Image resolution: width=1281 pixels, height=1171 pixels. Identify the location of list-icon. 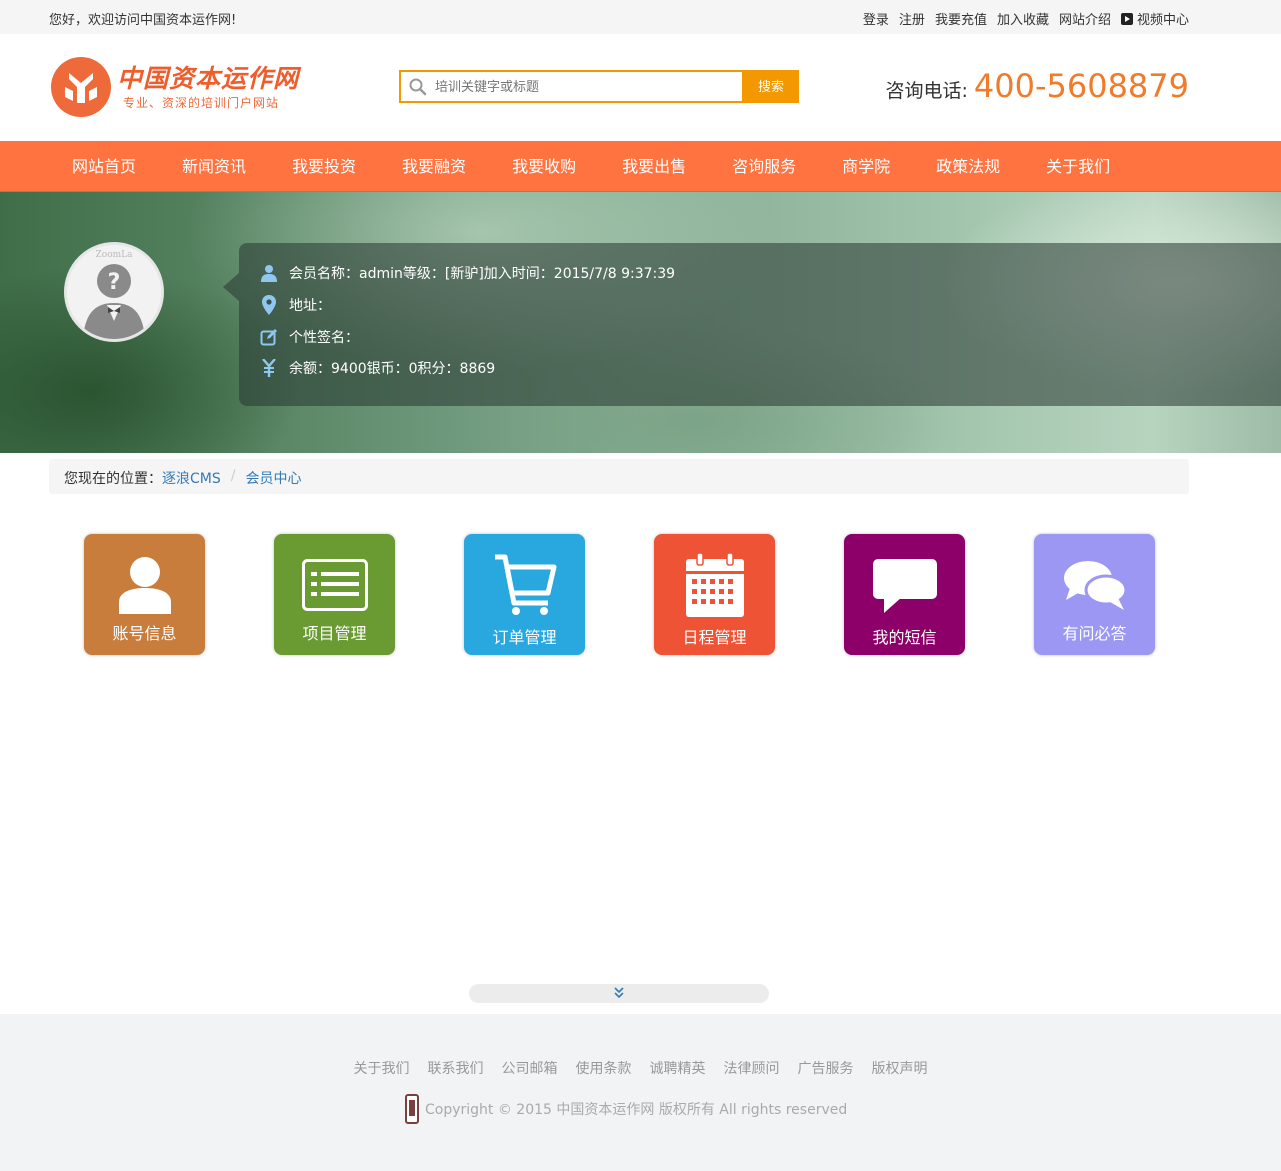
(334, 585).